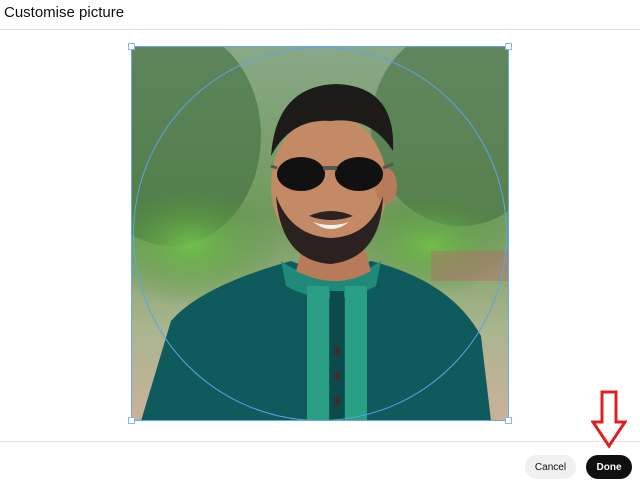 This screenshot has height=486, width=640. What do you see at coordinates (320, 15) in the screenshot?
I see `dialog-header: Customise picture` at bounding box center [320, 15].